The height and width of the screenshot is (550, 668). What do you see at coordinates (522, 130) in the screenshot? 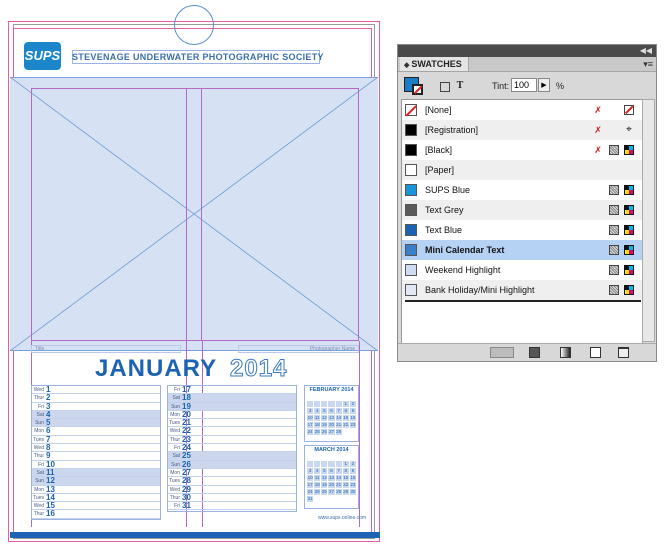
I see `swatch-row: [Registration] ✗ ⌖` at bounding box center [522, 130].